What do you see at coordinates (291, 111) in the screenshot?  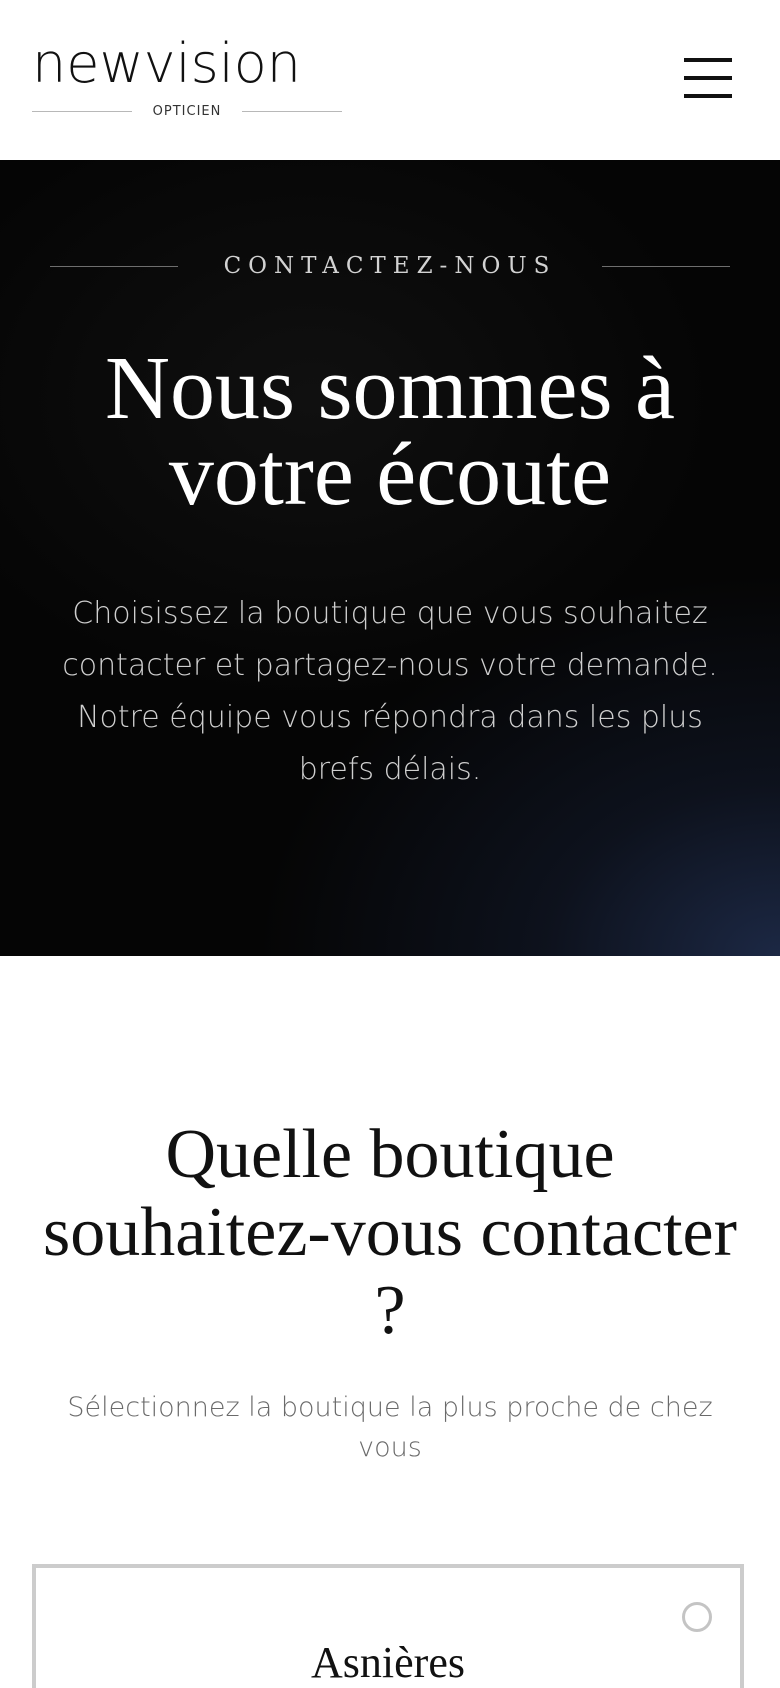 I see `logo-divider-right` at bounding box center [291, 111].